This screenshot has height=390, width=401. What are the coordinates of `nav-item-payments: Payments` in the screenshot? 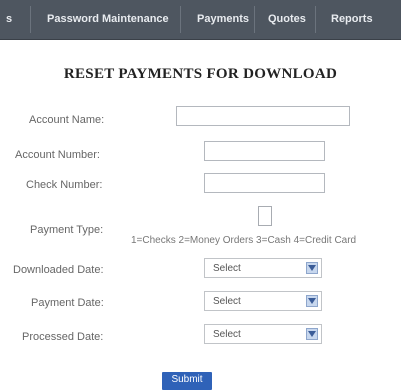 It's located at (223, 19).